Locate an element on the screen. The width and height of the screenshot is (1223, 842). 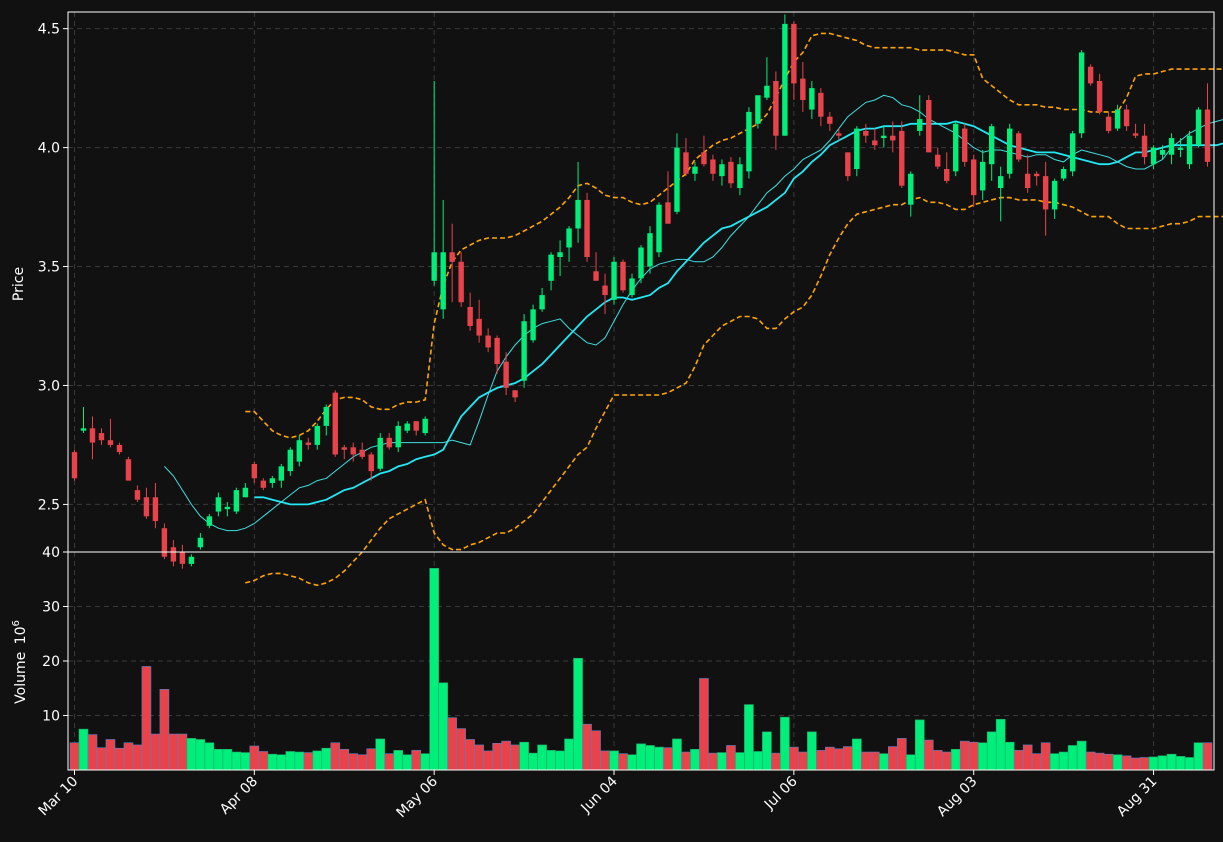
price-tick-label: 2.5 is located at coordinates (49, 505).